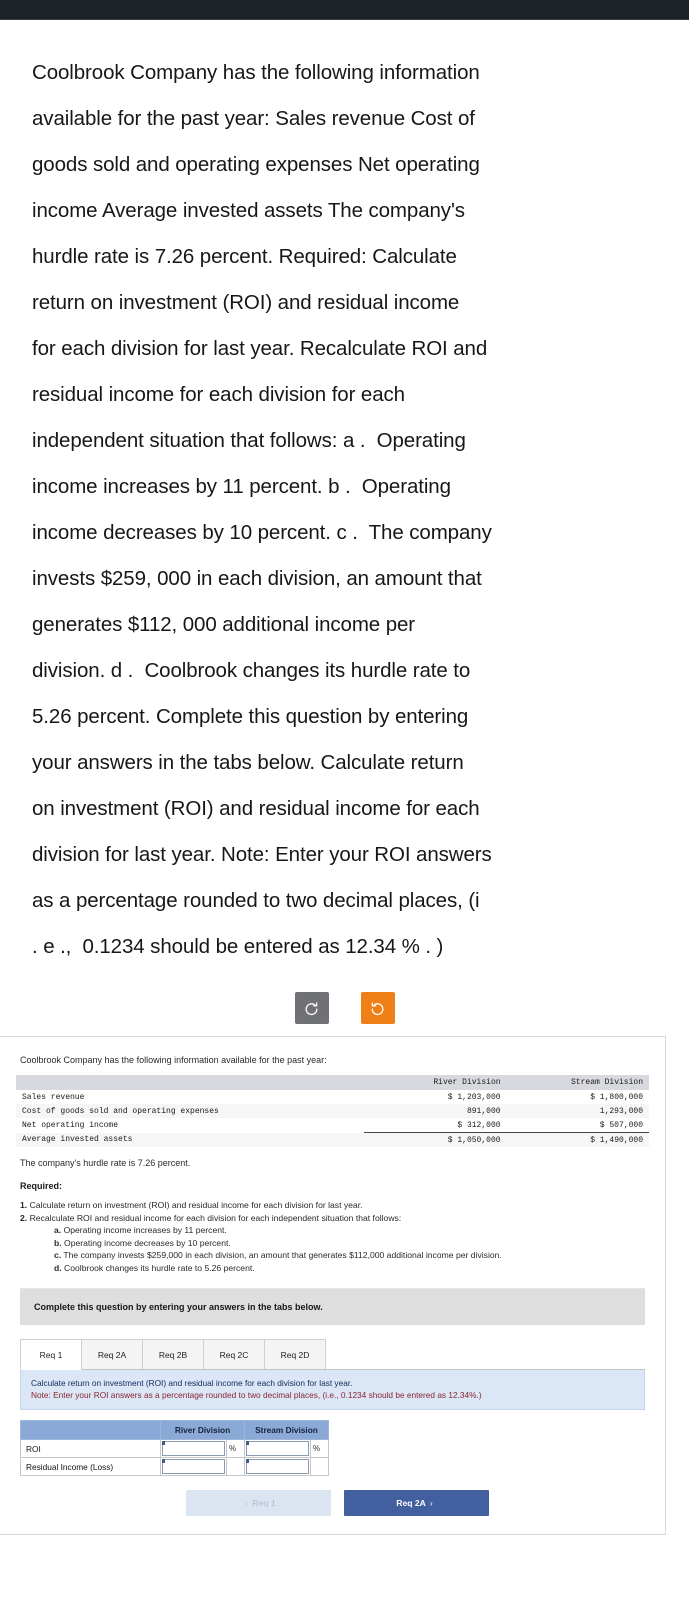 This screenshot has width=689, height=1600. What do you see at coordinates (319, 1448) in the screenshot?
I see `roi-stream-percent-suffix: %` at bounding box center [319, 1448].